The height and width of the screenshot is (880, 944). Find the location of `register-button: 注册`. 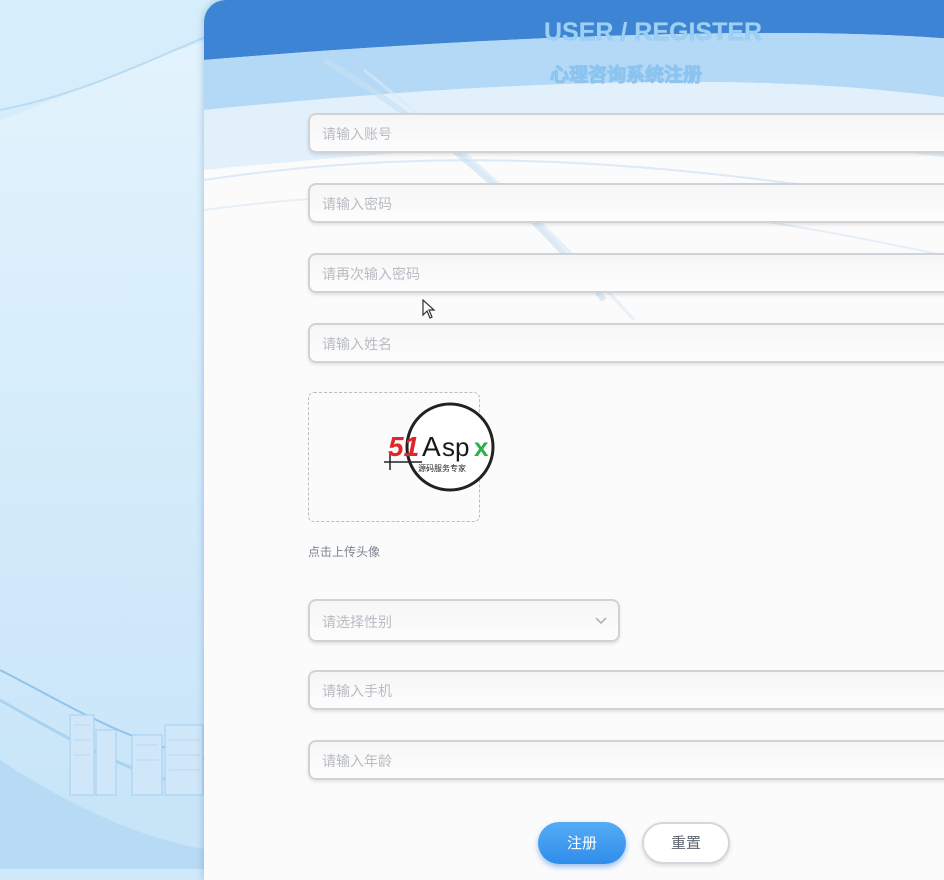

register-button: 注册 is located at coordinates (582, 843).